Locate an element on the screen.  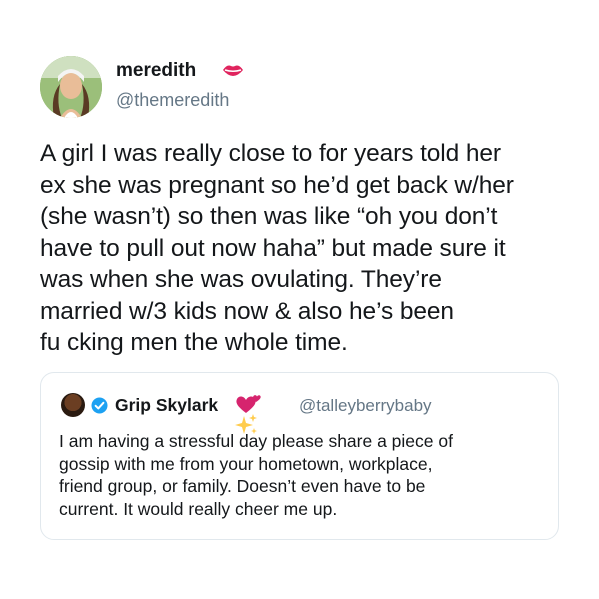
verified-badge-icon is located at coordinates (99, 405).